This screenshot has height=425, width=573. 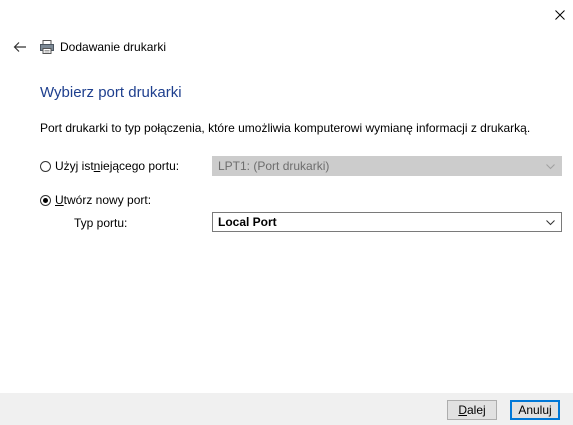 I want to click on new-port-radio: Utwórz nowy port:, so click(x=95, y=200).